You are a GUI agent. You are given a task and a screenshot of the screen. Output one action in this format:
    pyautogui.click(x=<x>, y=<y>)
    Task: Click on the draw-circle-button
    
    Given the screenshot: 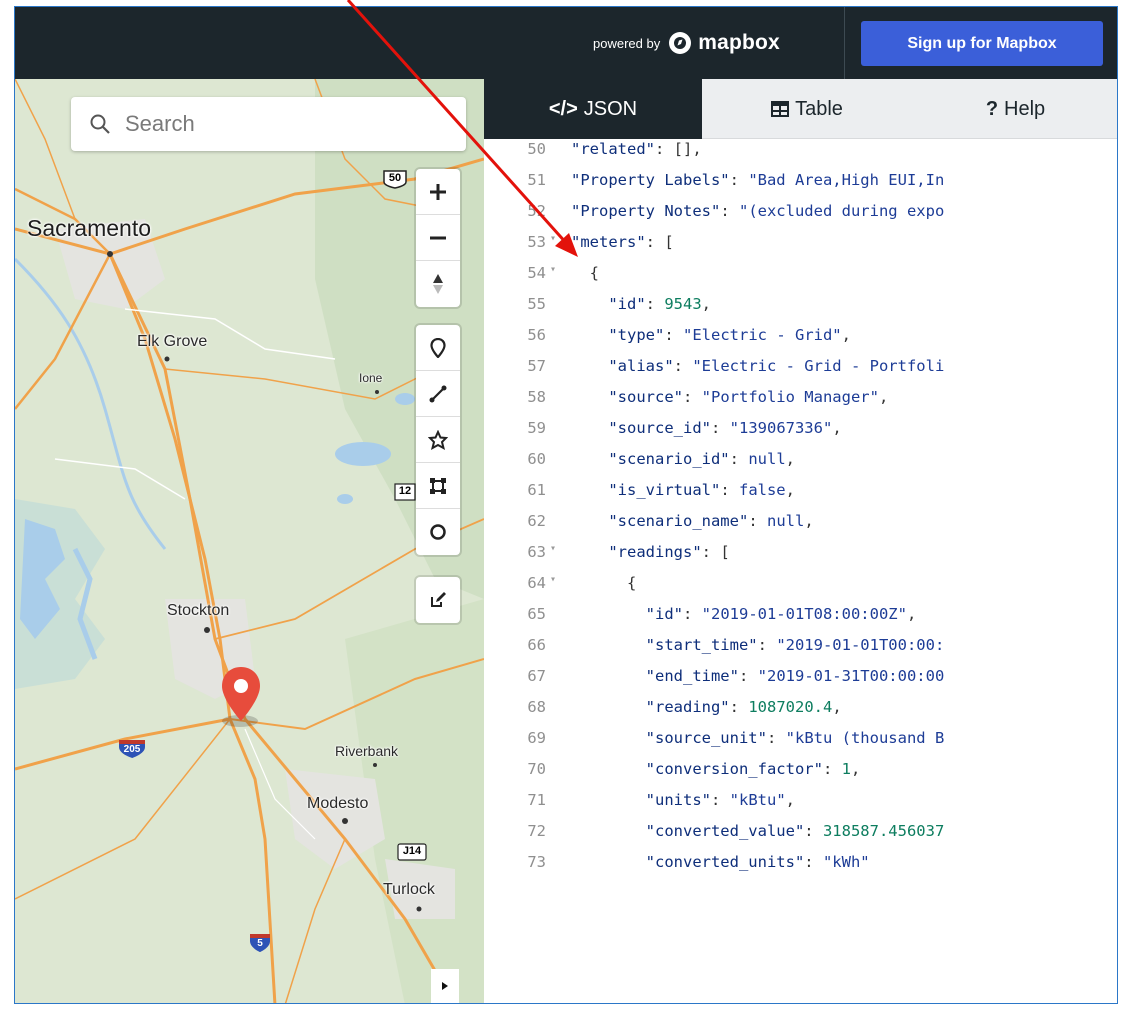 What is the action you would take?
    pyautogui.click(x=438, y=532)
    